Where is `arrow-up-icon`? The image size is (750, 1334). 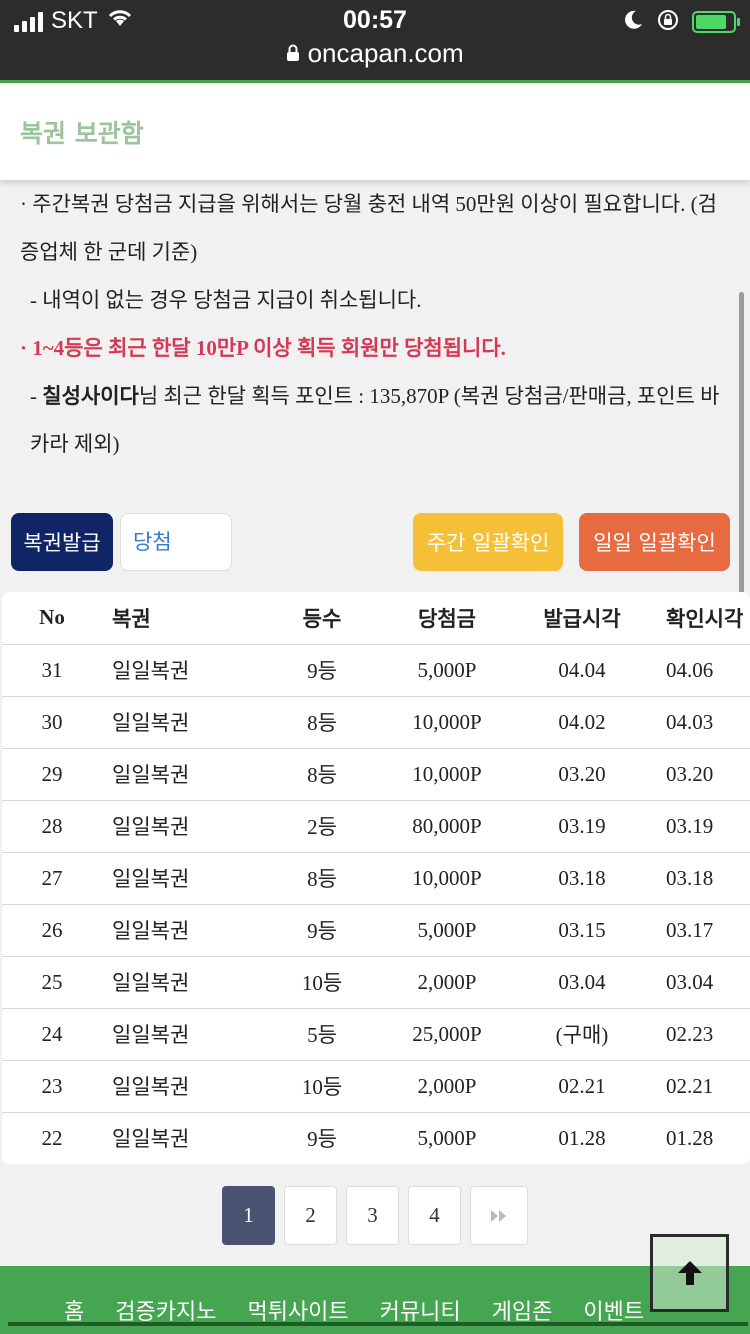 arrow-up-icon is located at coordinates (689, 1273).